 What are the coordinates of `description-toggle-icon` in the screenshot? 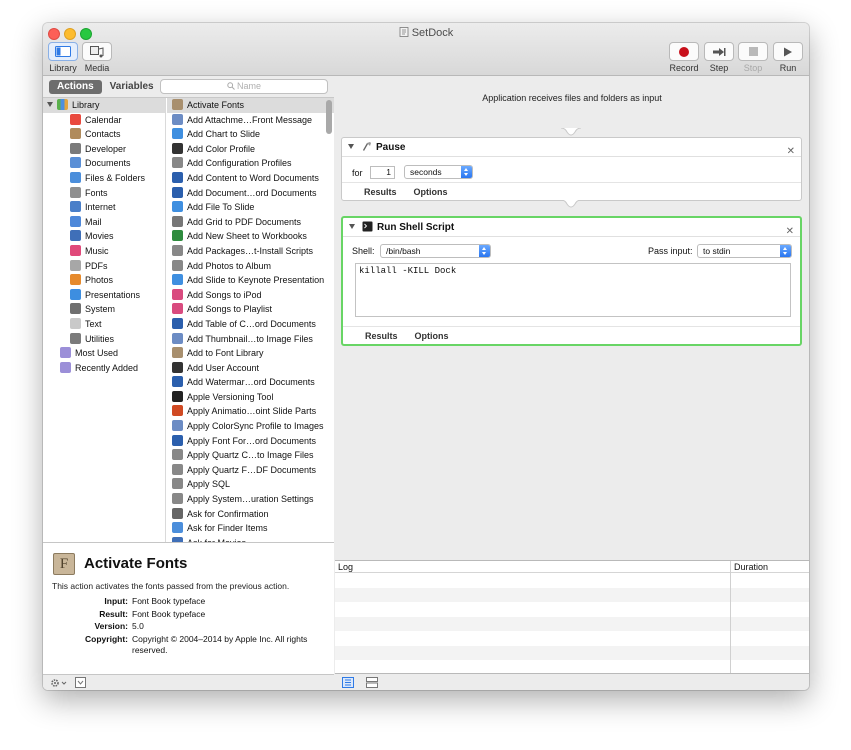 It's located at (80, 682).